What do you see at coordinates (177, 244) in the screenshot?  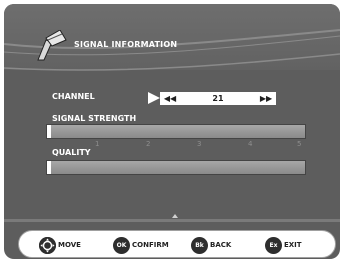 I see `footer-help-bar: MOVE OK CONFIRM Bk BACK Ex EXIT` at bounding box center [177, 244].